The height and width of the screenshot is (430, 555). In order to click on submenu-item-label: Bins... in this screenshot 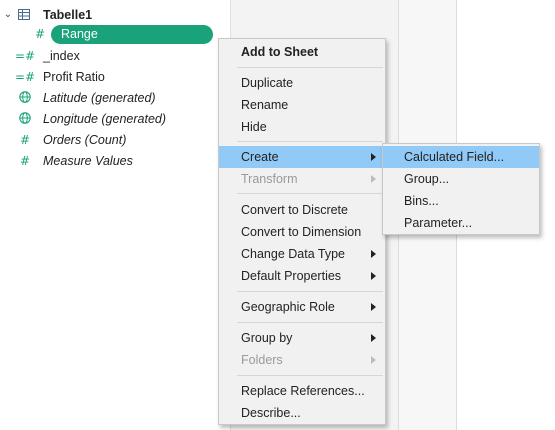, I will do `click(421, 201)`.